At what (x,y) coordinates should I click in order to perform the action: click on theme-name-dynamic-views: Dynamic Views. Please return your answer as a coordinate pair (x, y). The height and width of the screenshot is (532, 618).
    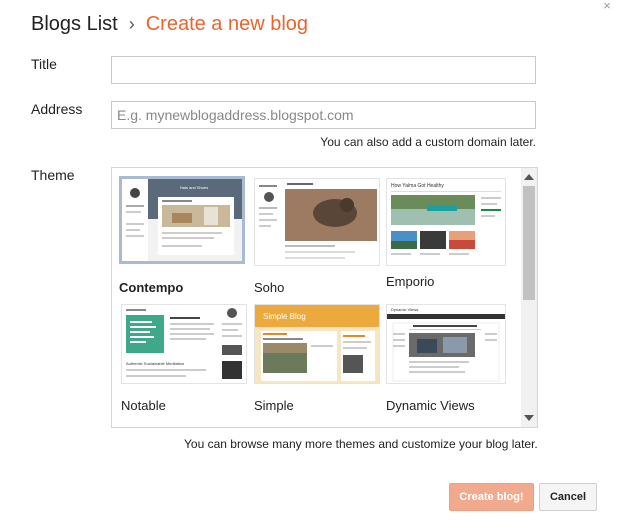
    Looking at the image, I should click on (430, 405).